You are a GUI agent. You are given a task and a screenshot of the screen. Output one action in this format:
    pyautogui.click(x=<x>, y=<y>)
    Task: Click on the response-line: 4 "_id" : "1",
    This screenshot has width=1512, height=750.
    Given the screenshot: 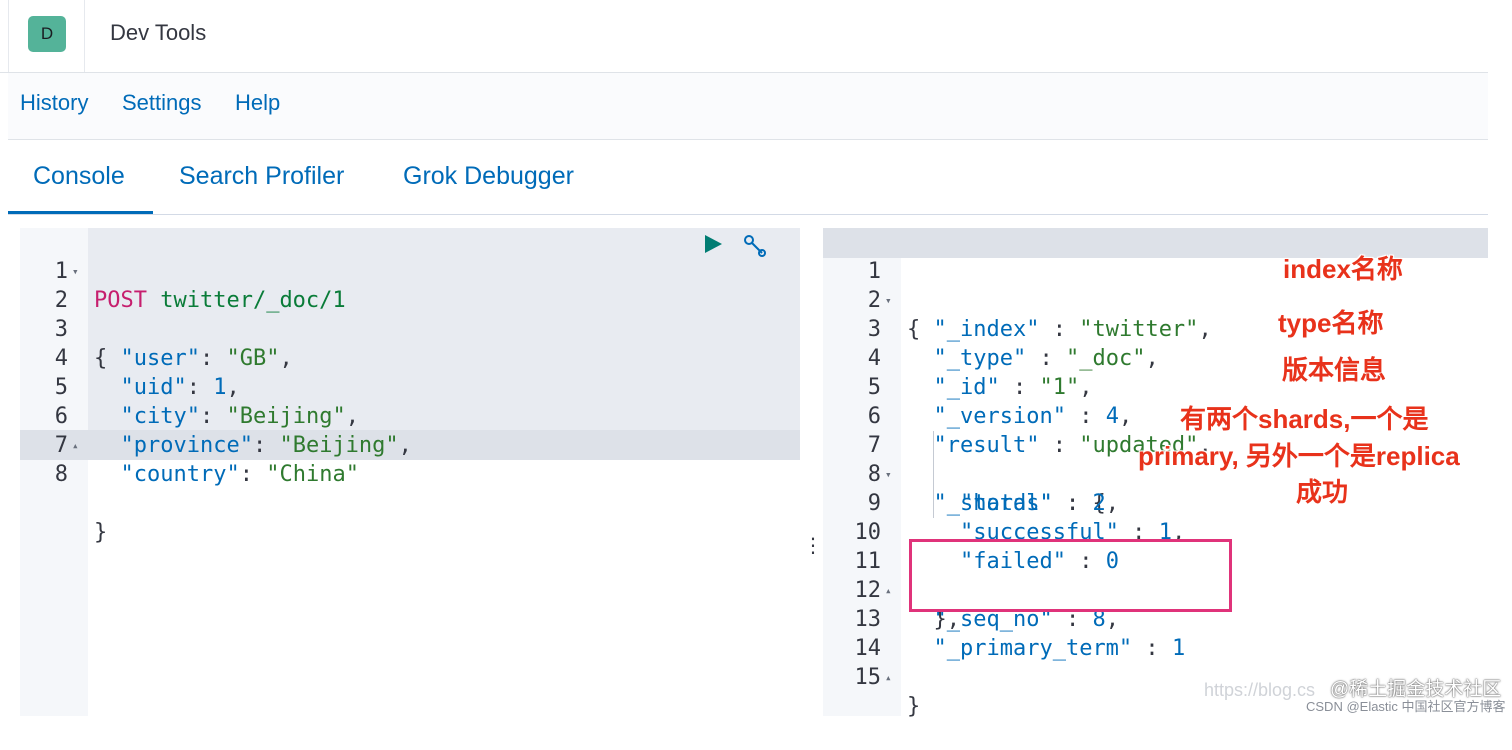 What is the action you would take?
    pyautogui.click(x=958, y=357)
    